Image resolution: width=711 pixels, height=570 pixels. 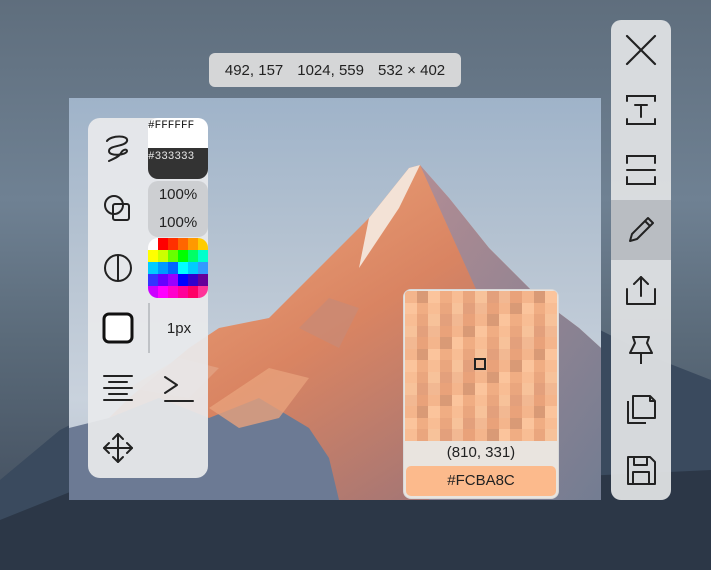 I want to click on copy-button, so click(x=641, y=410).